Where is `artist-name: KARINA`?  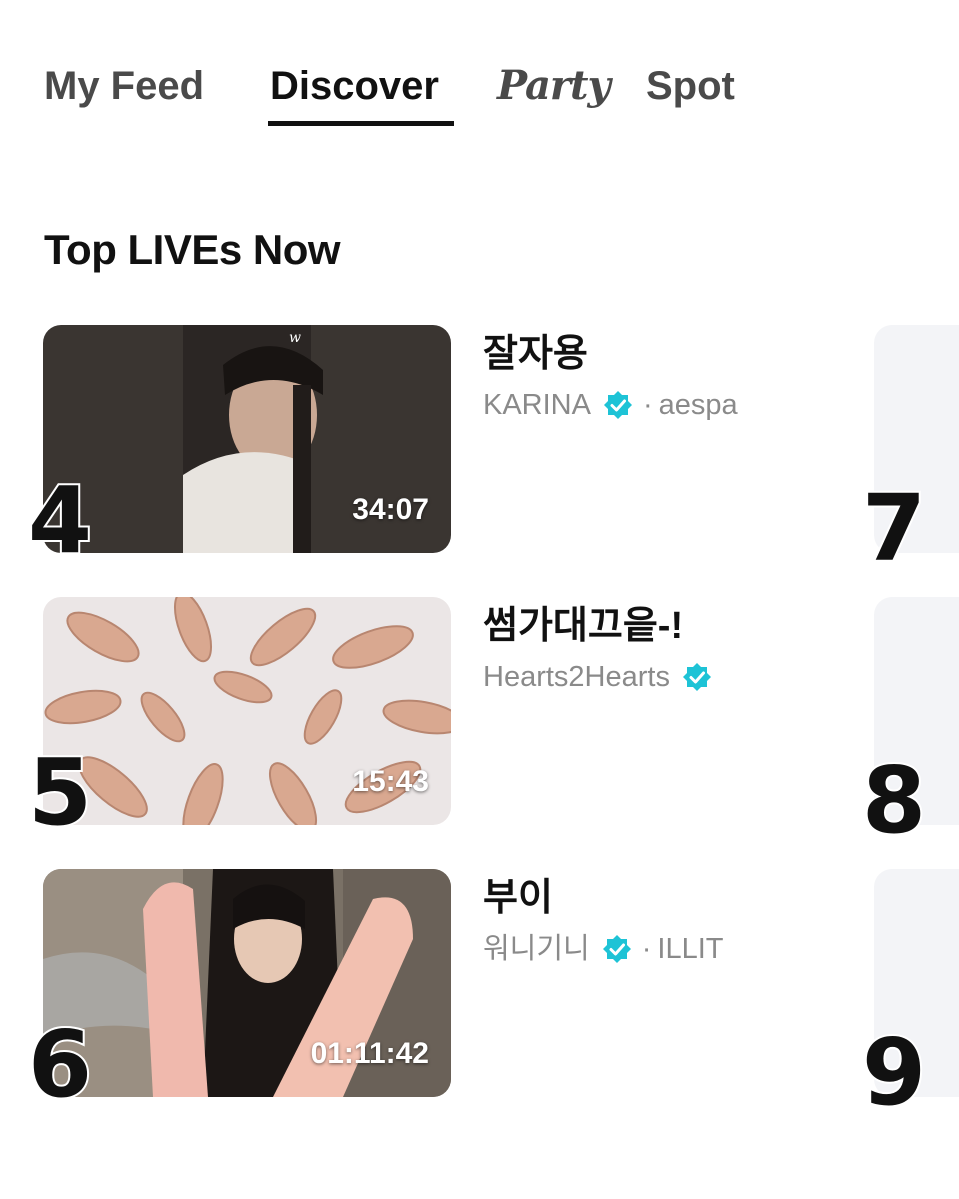 artist-name: KARINA is located at coordinates (537, 405).